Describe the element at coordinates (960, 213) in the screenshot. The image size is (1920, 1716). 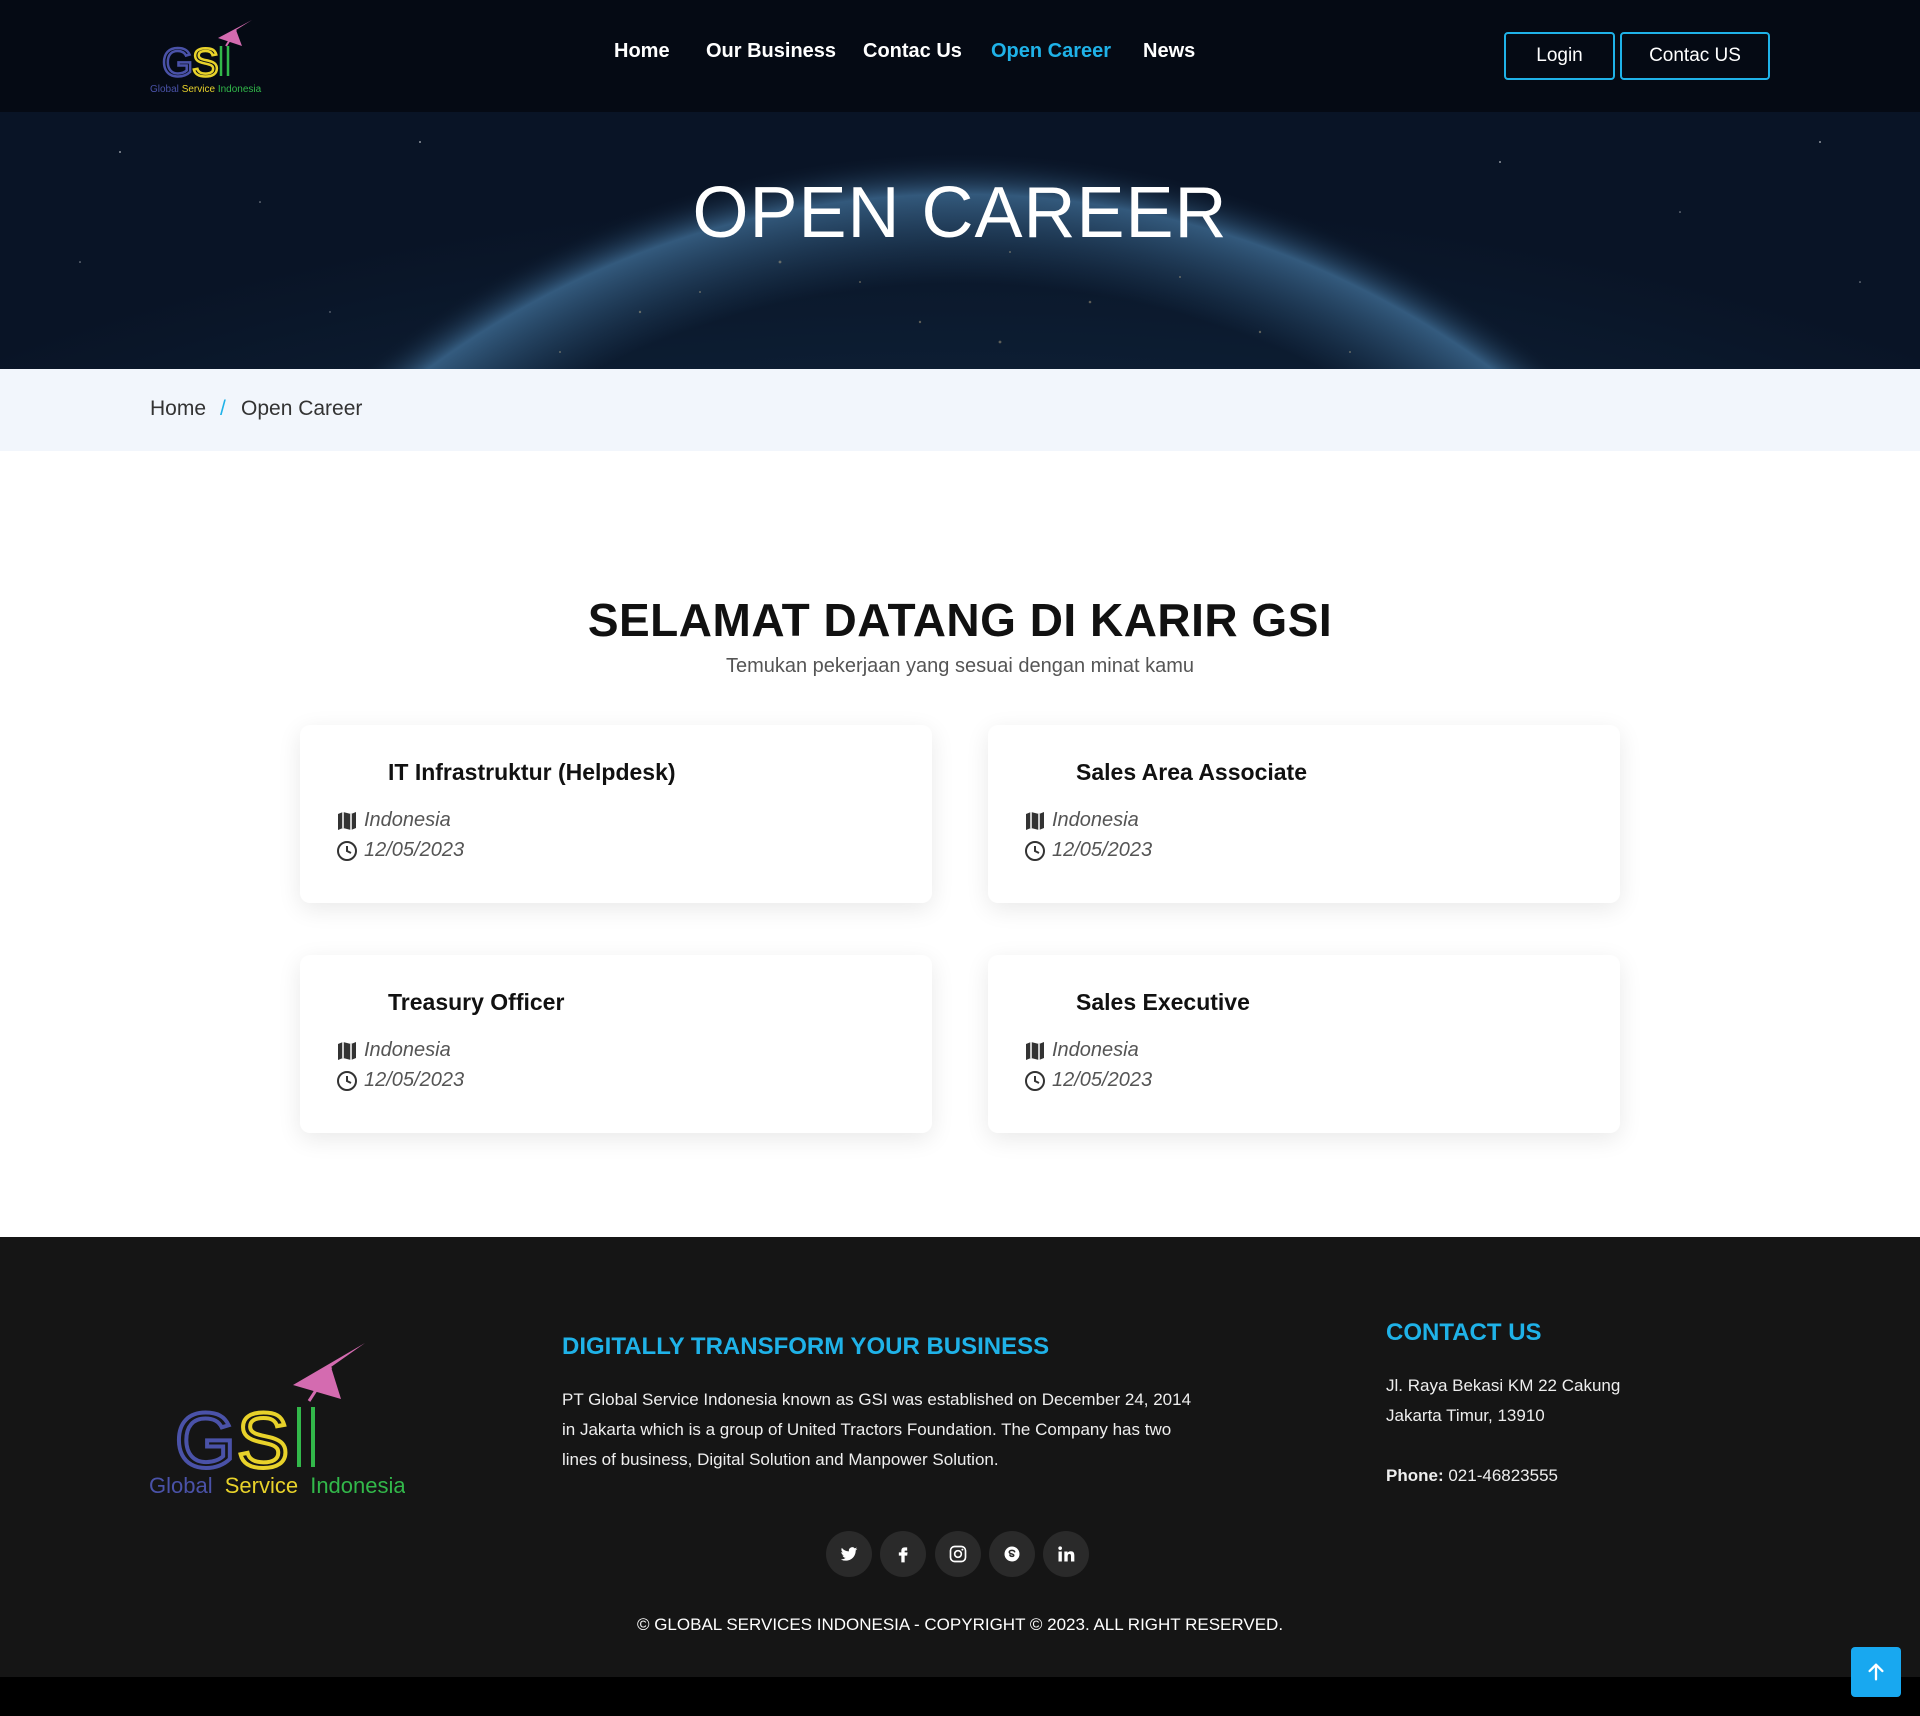
I see `page-title: OPEN CAREER` at that location.